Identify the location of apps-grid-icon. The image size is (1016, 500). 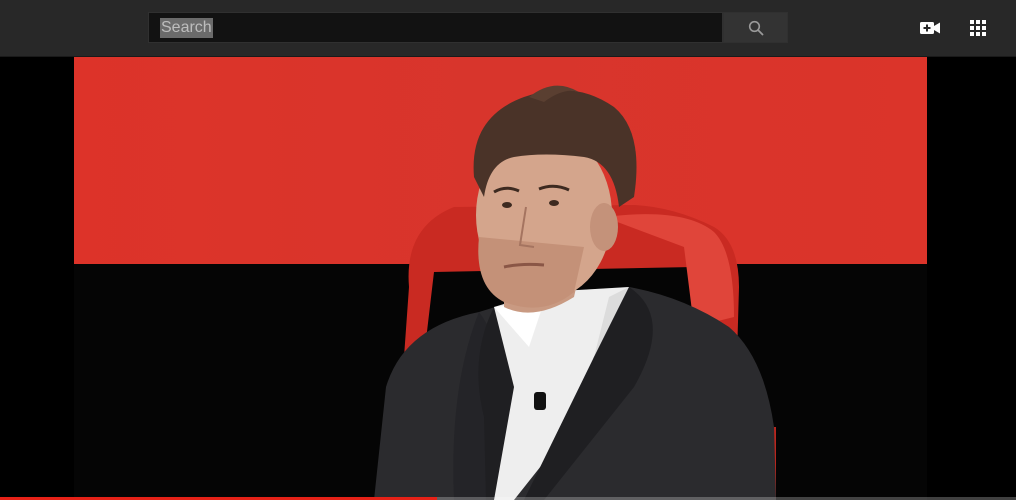
(978, 28).